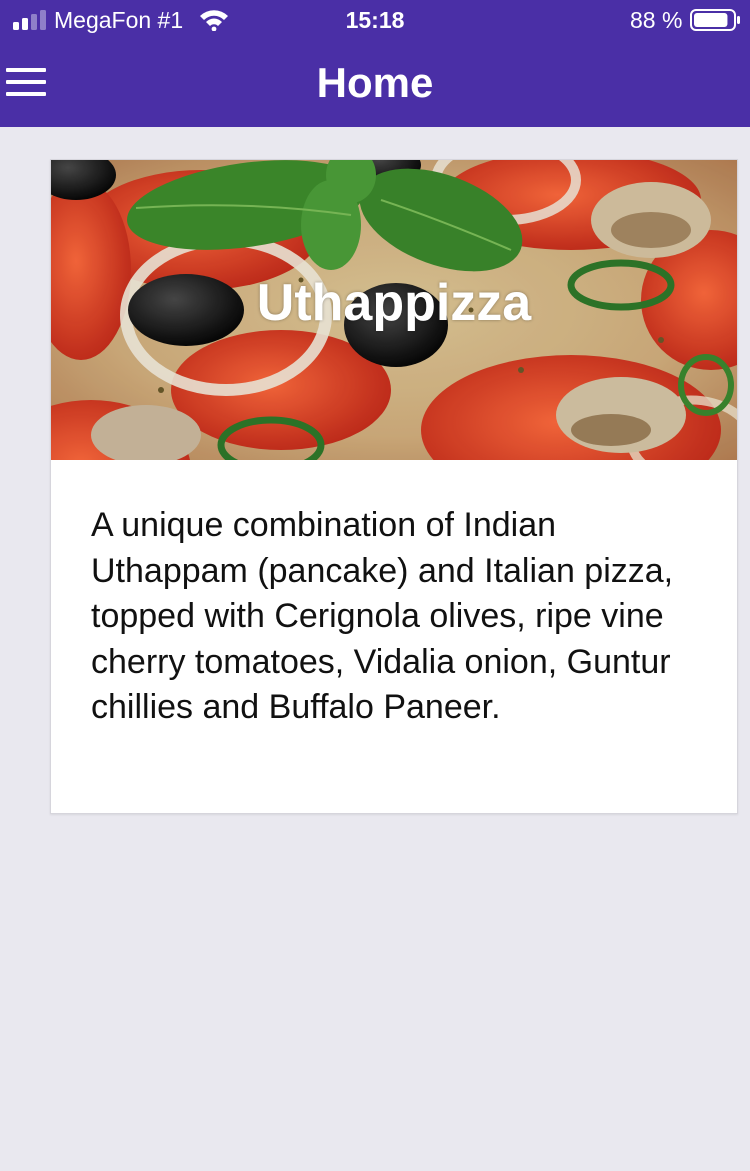 Image resolution: width=750 pixels, height=1171 pixels. What do you see at coordinates (715, 20) in the screenshot?
I see `battery-icon` at bounding box center [715, 20].